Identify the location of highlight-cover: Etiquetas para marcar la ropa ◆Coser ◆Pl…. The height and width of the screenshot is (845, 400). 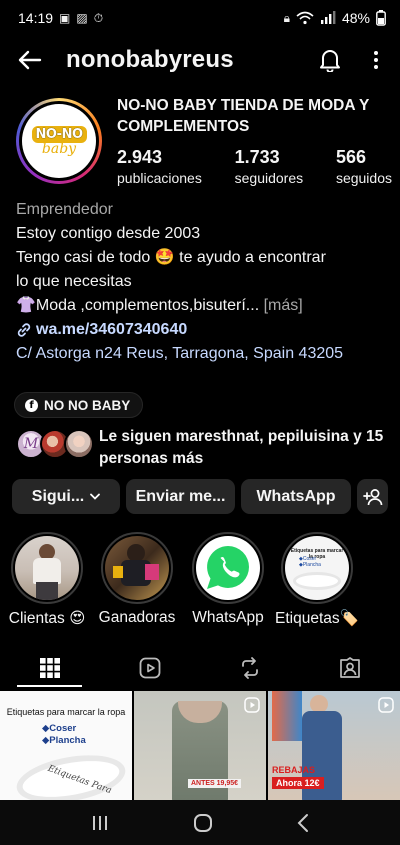
(317, 568).